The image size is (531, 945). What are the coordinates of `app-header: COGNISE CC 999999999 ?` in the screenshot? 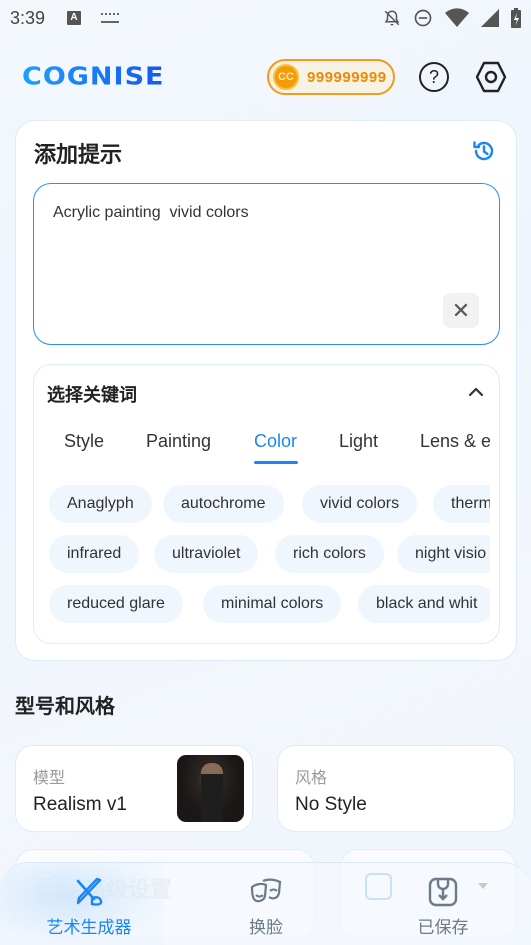 It's located at (265, 77).